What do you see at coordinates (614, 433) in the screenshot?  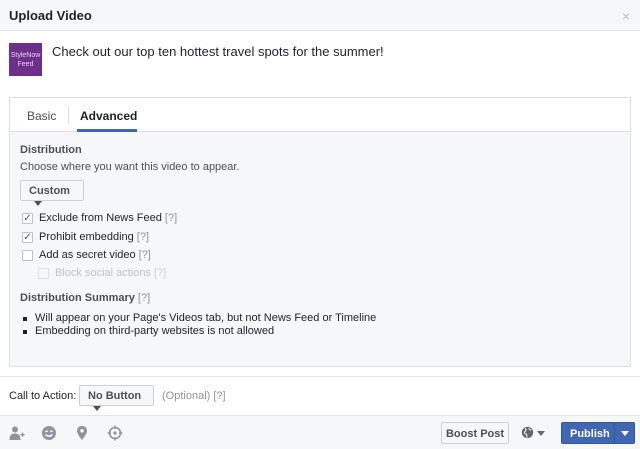 I see `publish-split-divider` at bounding box center [614, 433].